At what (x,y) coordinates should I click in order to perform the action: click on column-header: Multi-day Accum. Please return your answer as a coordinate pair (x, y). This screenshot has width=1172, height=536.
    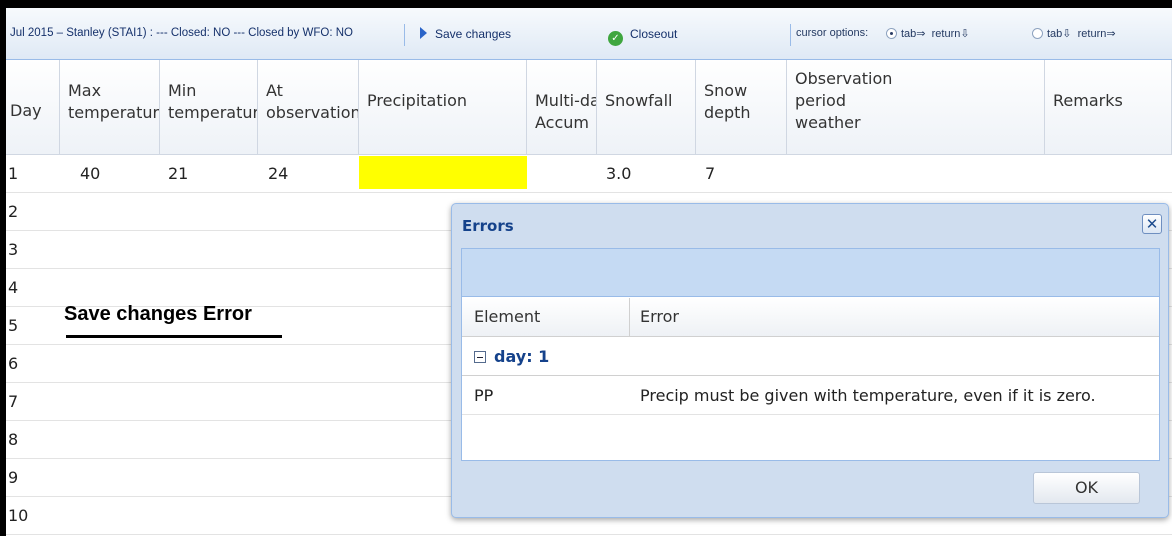
    Looking at the image, I should click on (562, 107).